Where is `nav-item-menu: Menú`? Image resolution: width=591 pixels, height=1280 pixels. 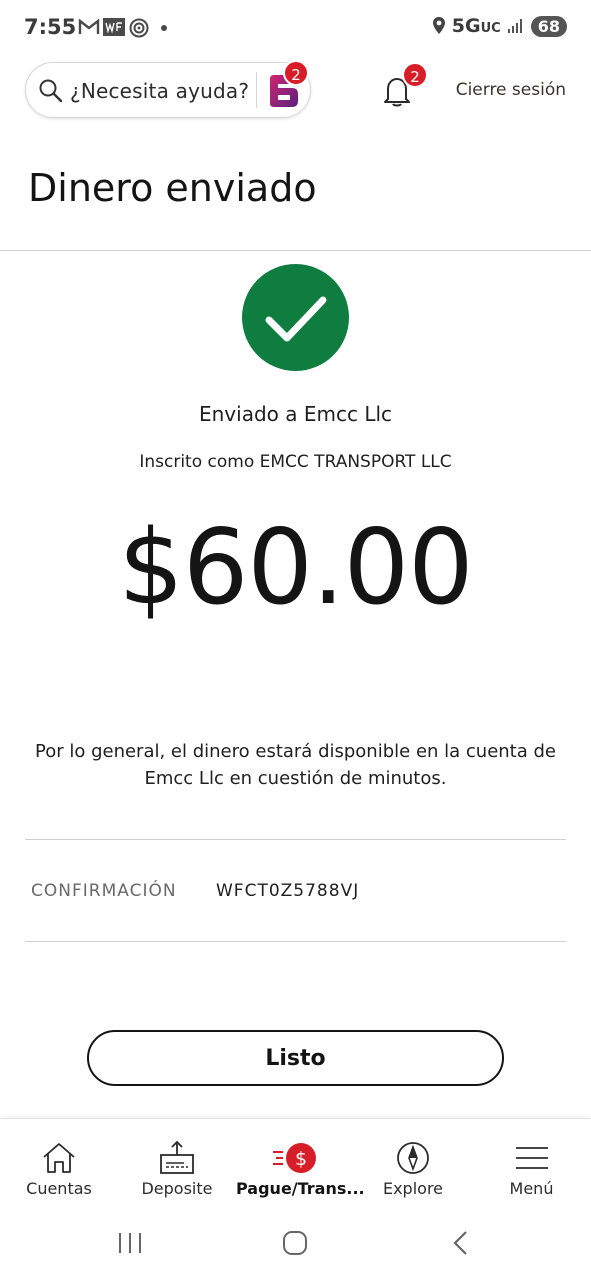 nav-item-menu: Menú is located at coordinates (531, 1163).